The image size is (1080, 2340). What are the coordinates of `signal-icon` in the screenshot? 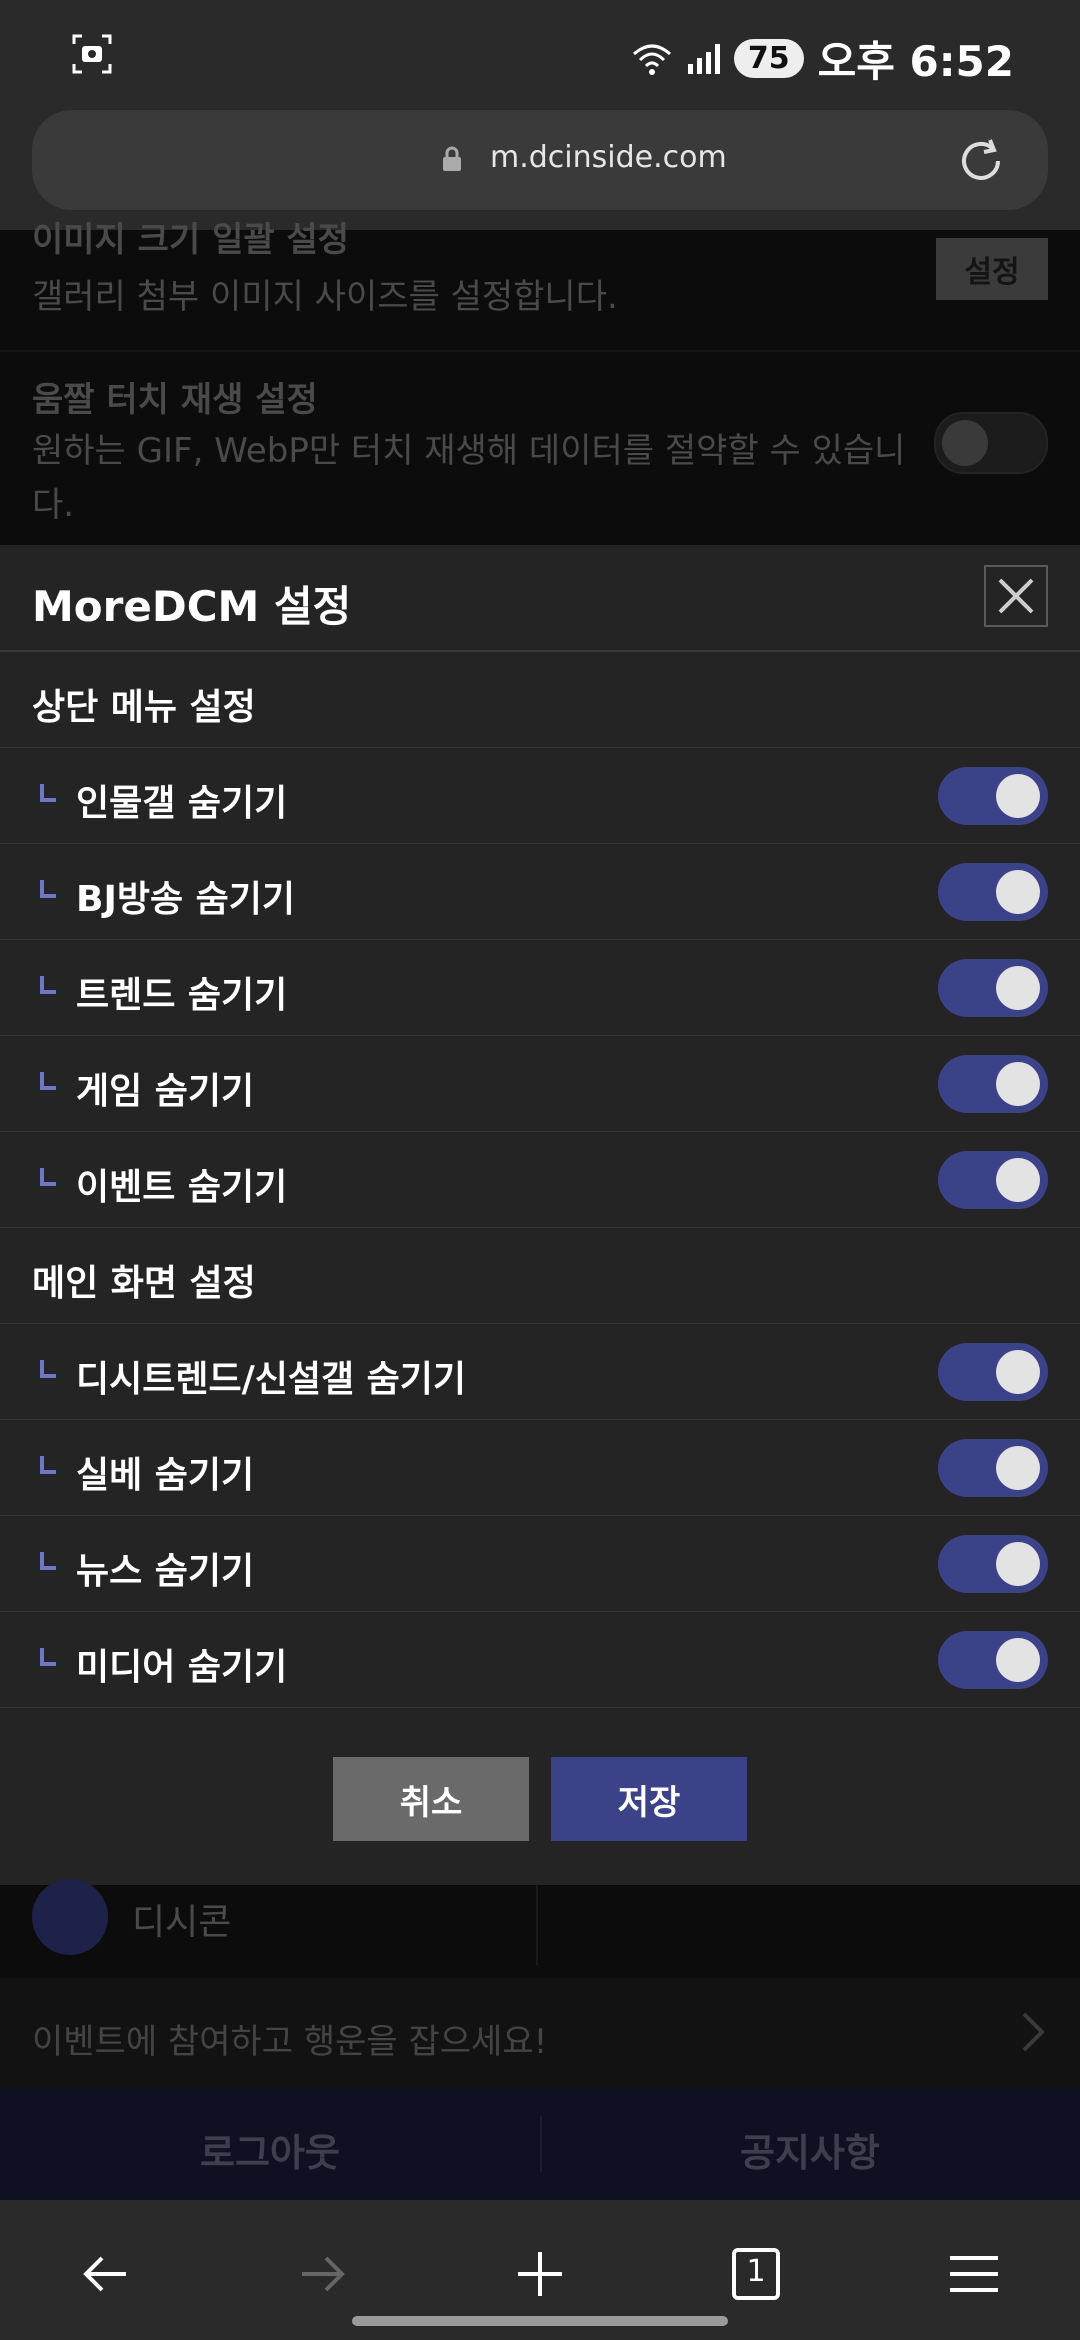 It's located at (703, 58).